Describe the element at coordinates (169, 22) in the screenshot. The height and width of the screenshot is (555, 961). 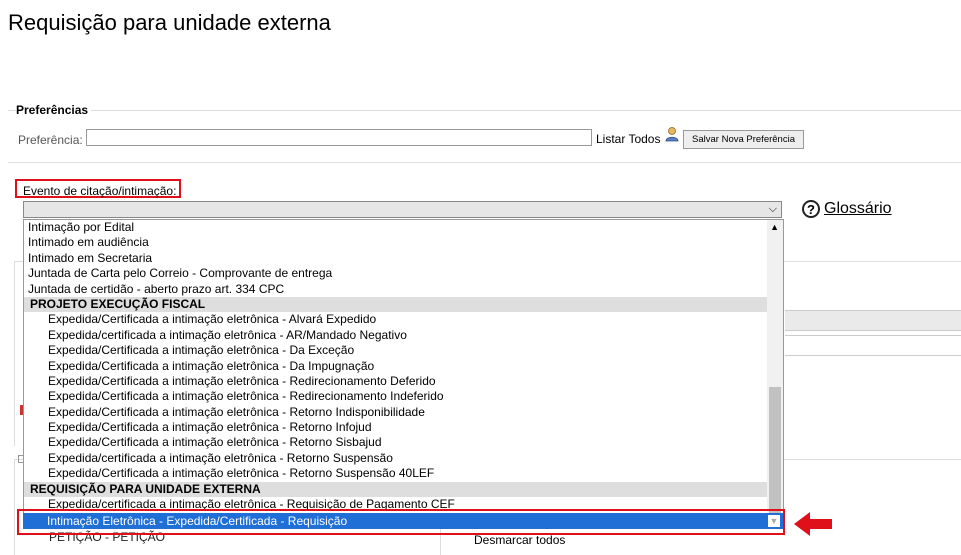
I see `page-title: Requisição para unidade externa` at that location.